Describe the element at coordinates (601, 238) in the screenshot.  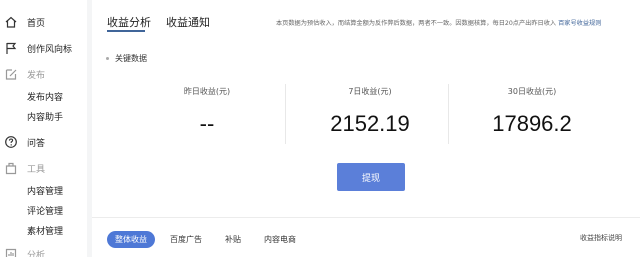
I see `metric-help-link: 收益指标说明` at that location.